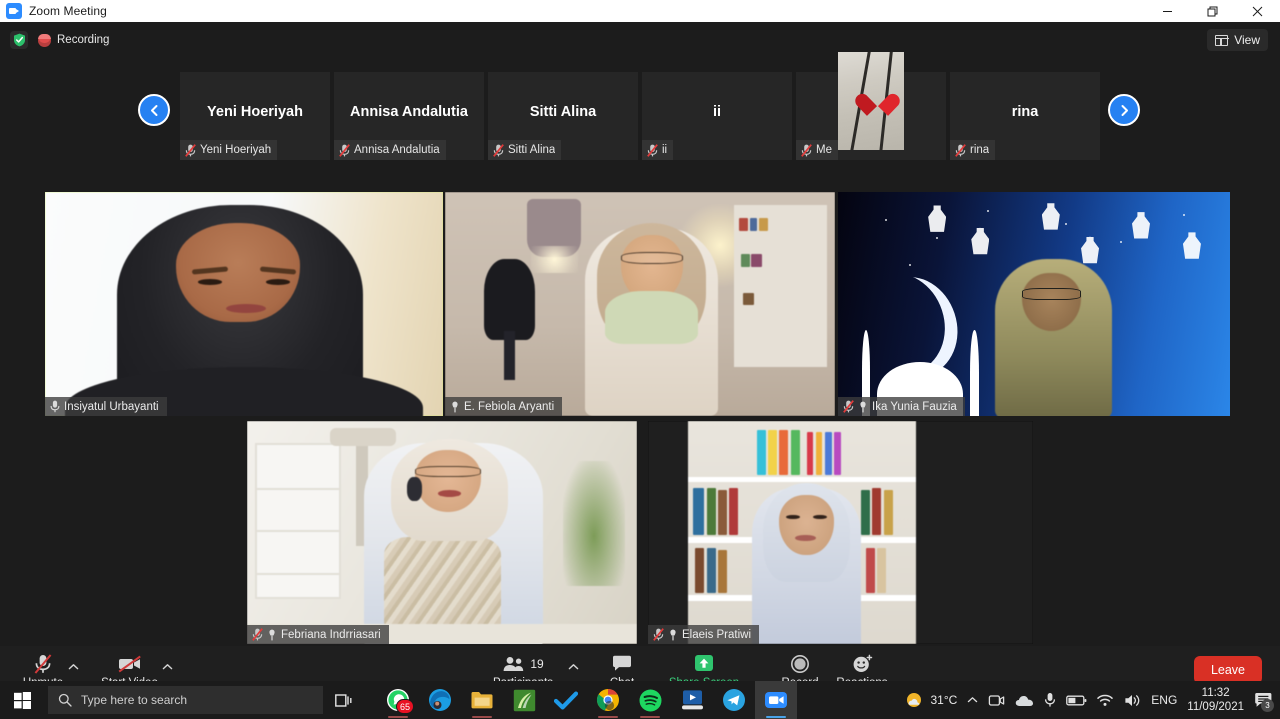  What do you see at coordinates (409, 112) in the screenshot?
I see `thumbnail-display-name: Annisa Andalutia` at bounding box center [409, 112].